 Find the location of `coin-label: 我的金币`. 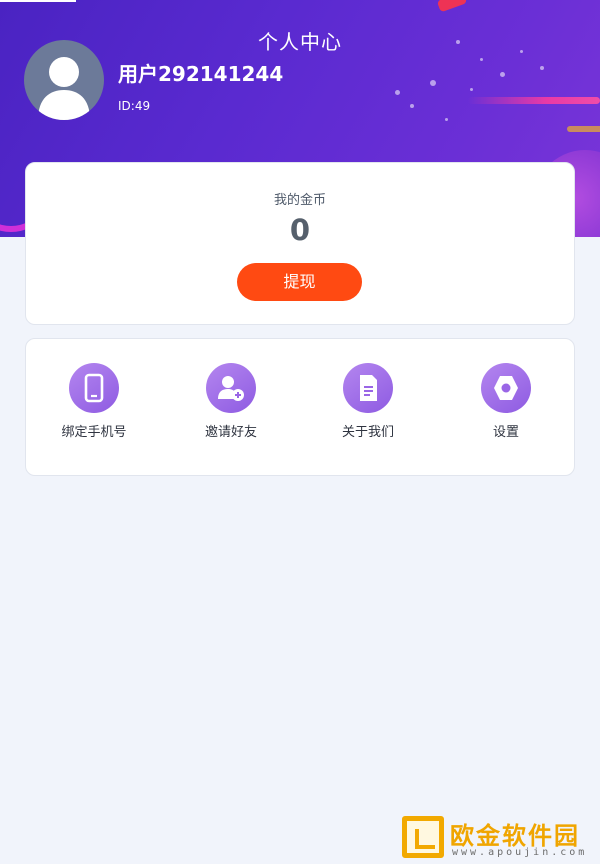

coin-label: 我的金币 is located at coordinates (299, 200).